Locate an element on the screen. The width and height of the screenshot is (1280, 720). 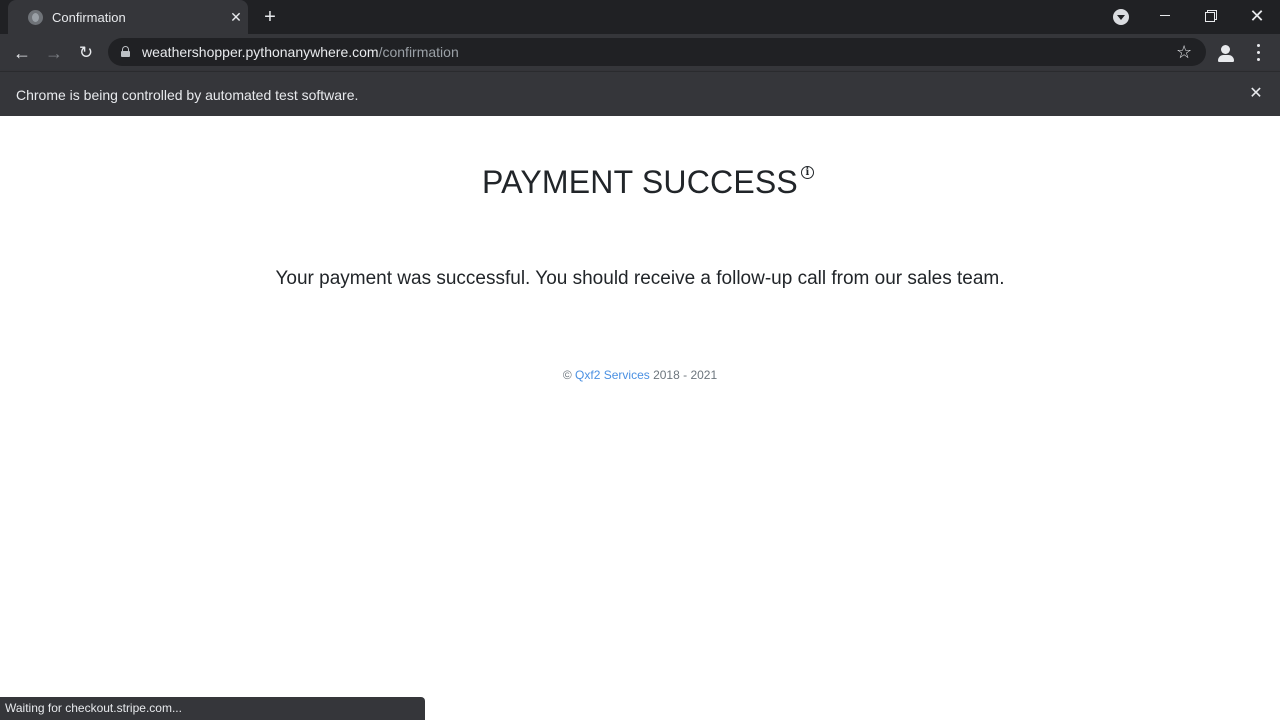
footer-years: 2018 - 2021 is located at coordinates (683, 375).